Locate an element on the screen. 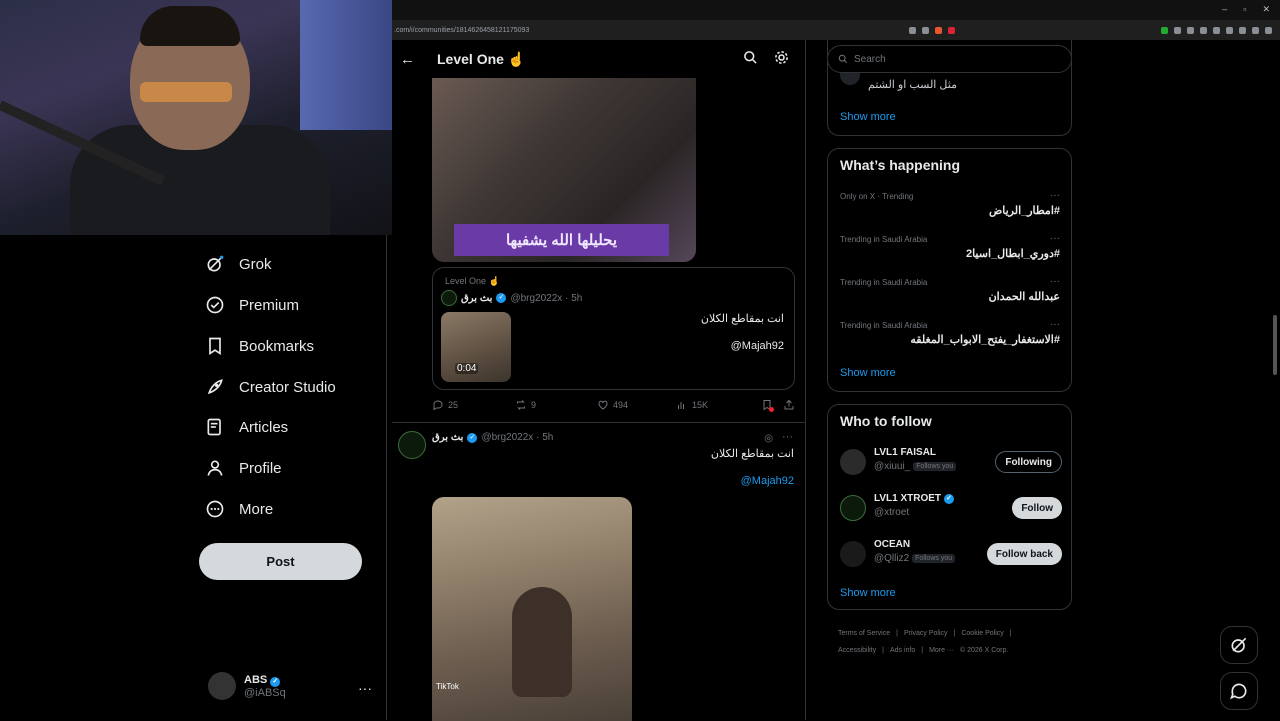  minimize-button: – is located at coordinates (1224, 9).